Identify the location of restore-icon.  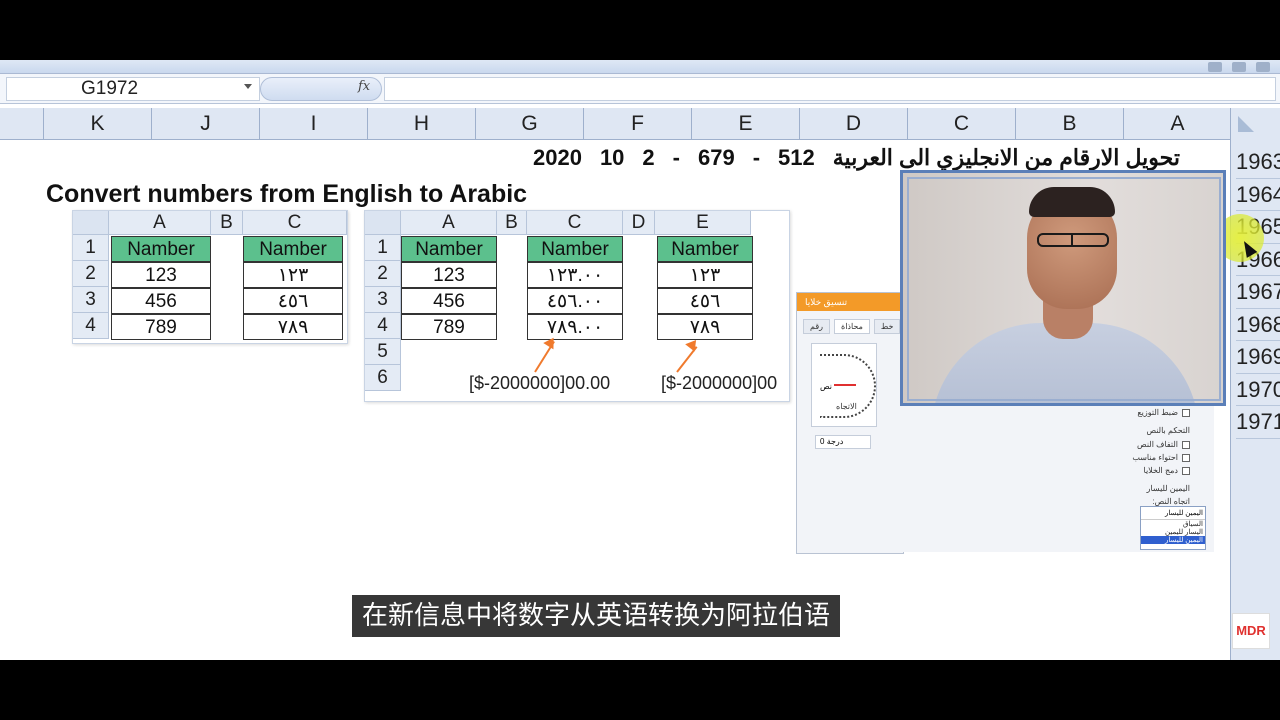
(1239, 67).